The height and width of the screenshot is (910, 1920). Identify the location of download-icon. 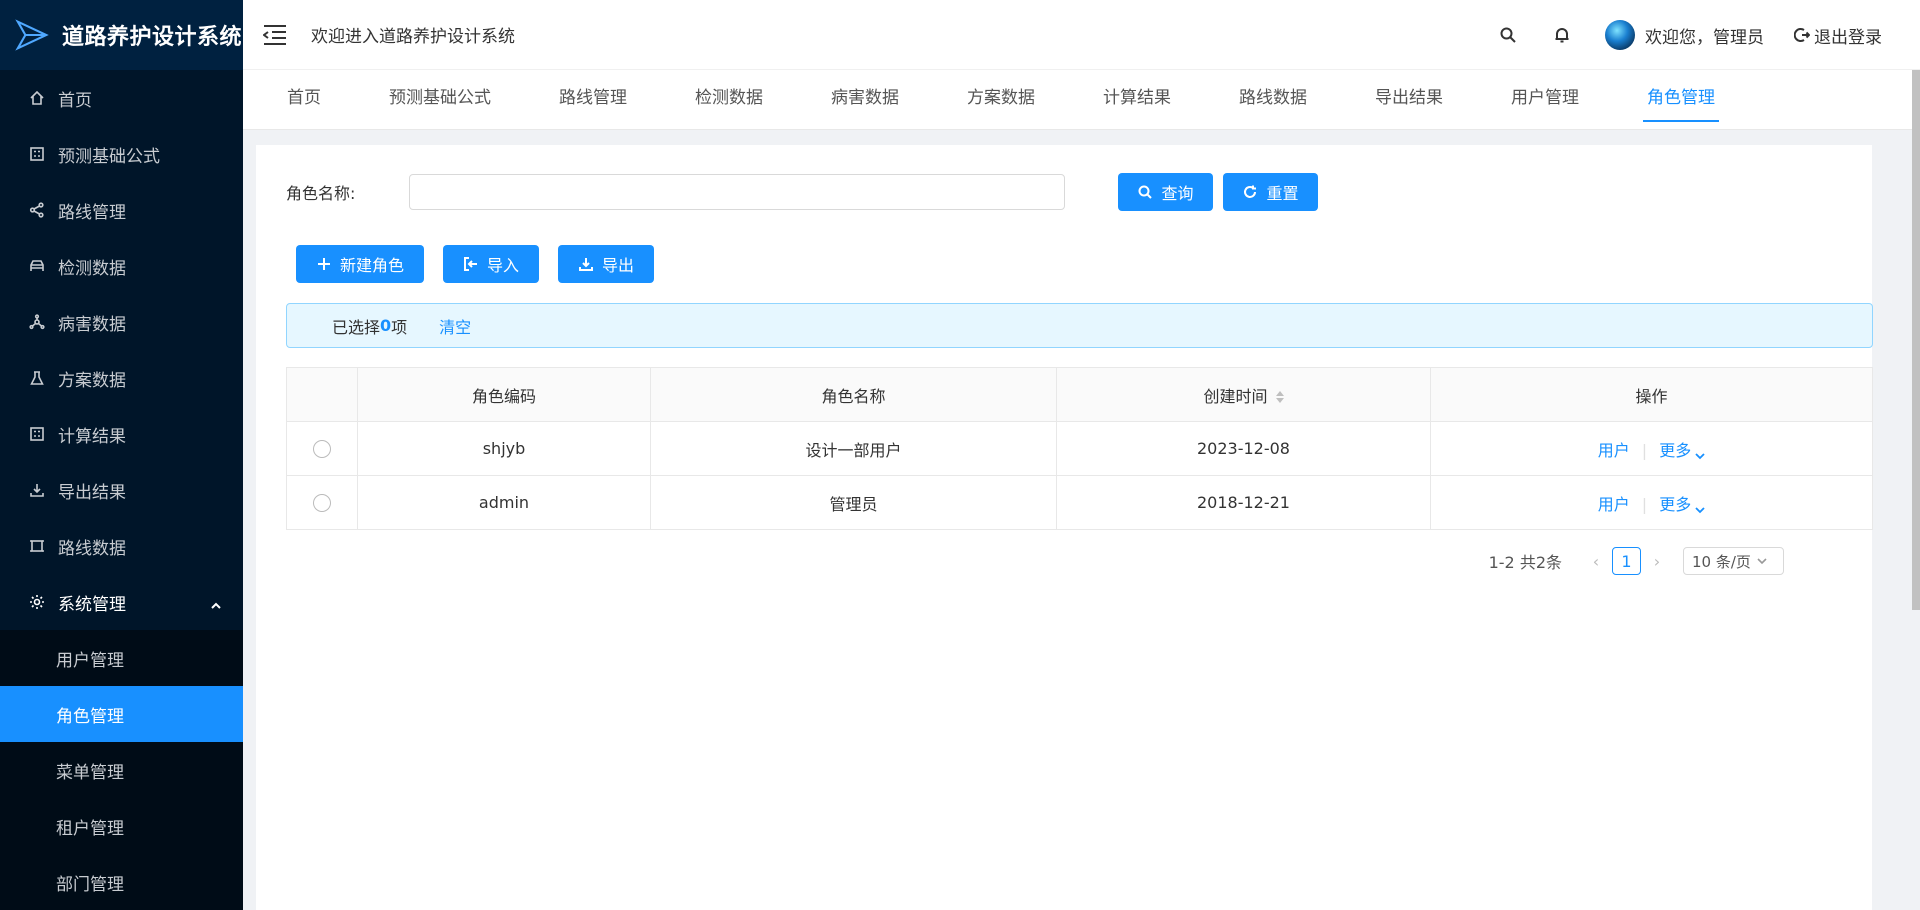
(37, 490).